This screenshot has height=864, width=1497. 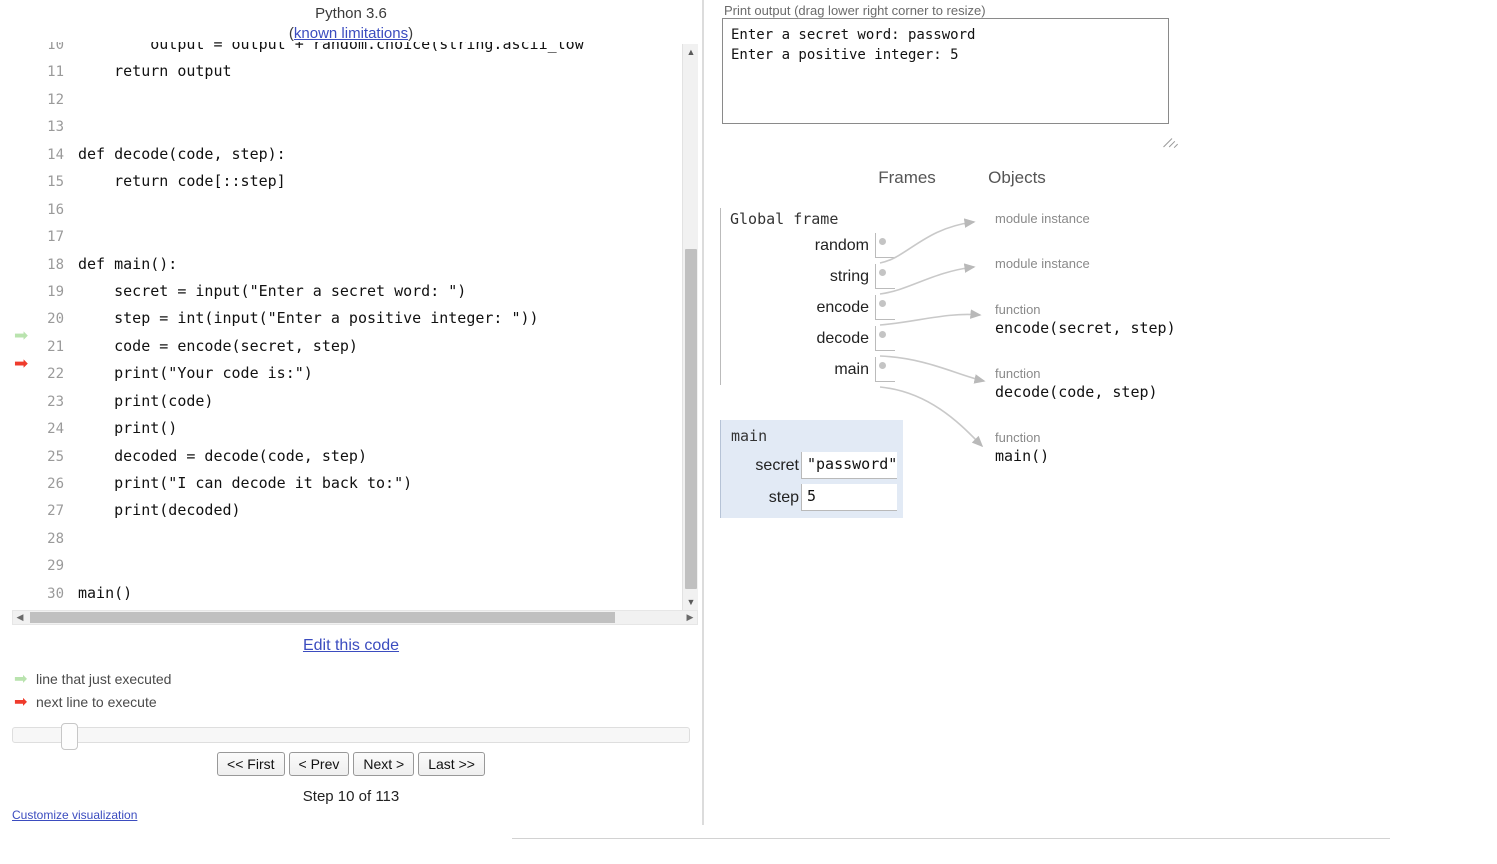 I want to click on global-variable-row: random, so click(x=817, y=245).